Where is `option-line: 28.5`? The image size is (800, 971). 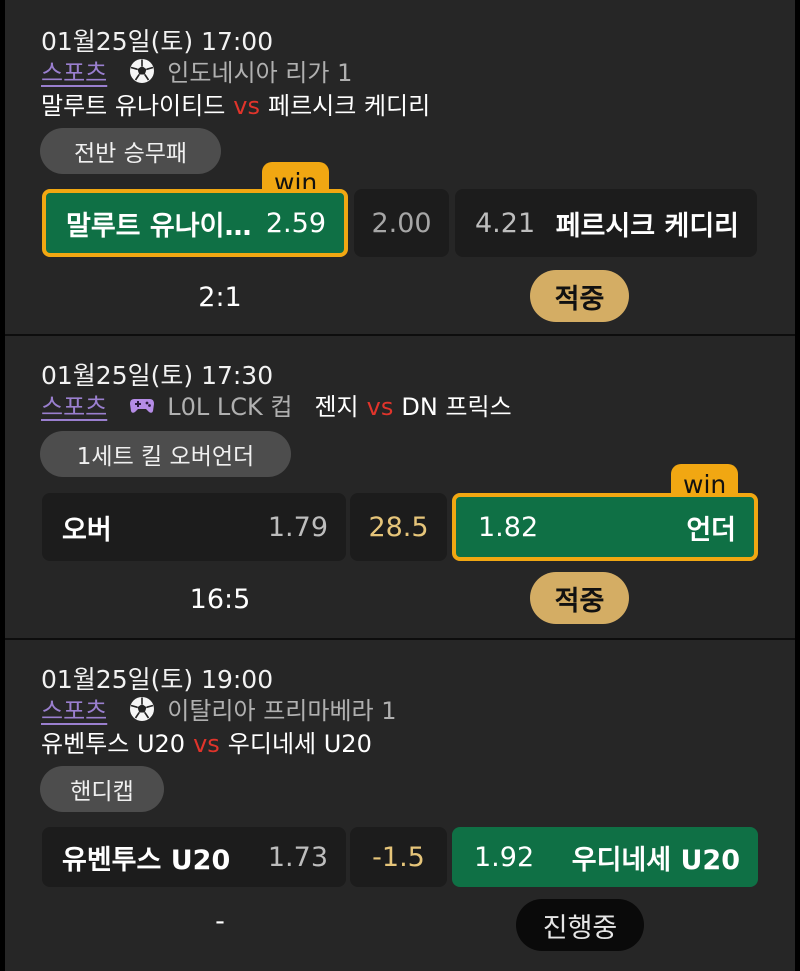 option-line: 28.5 is located at coordinates (398, 527).